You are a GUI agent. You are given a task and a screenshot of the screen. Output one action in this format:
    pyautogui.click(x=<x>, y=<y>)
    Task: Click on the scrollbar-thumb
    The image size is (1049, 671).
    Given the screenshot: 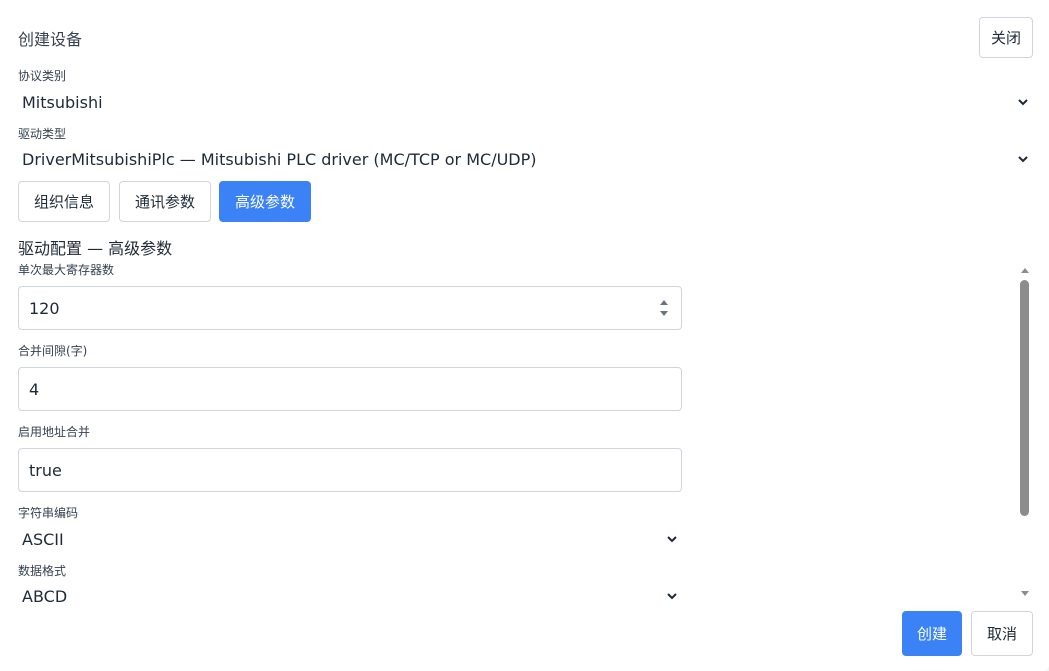 What is the action you would take?
    pyautogui.click(x=1024, y=398)
    